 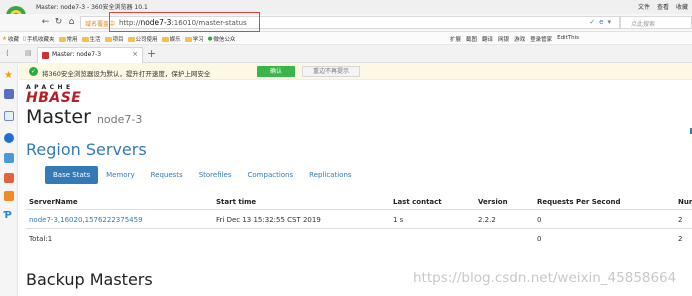 I want to click on toolbar-editthis: EditThis, so click(x=568, y=39).